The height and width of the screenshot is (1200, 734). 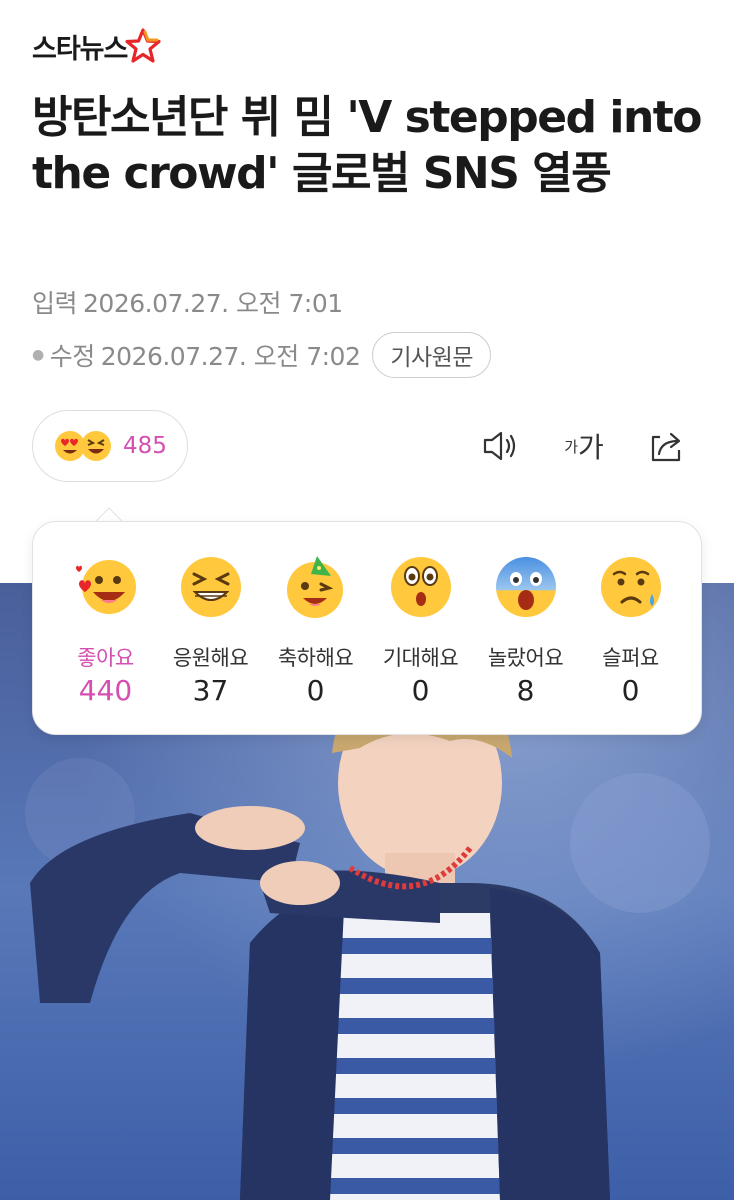 I want to click on reaction-congrats: 축하해요 0, so click(x=315, y=630).